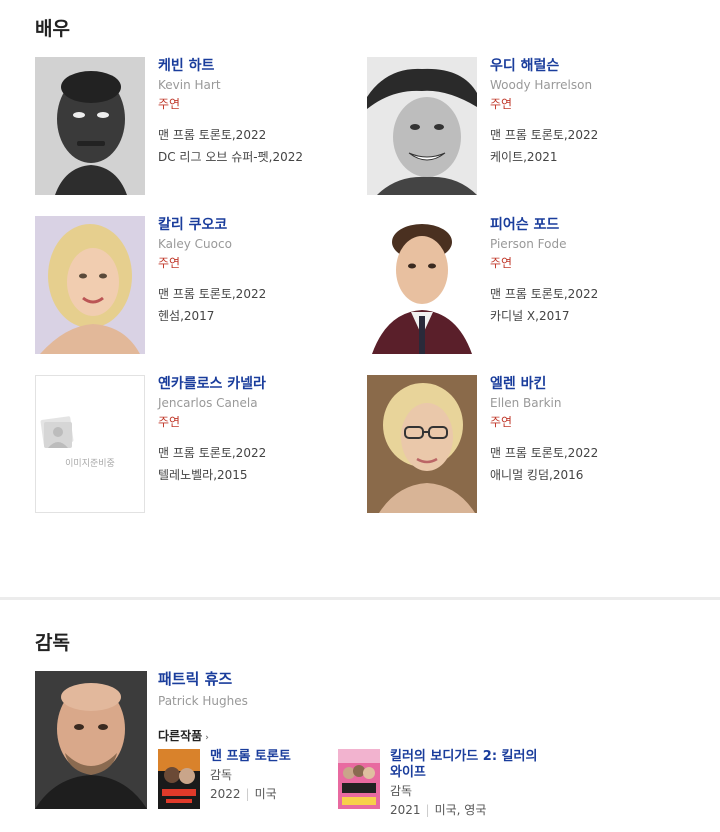 The height and width of the screenshot is (832, 720). What do you see at coordinates (256, 66) in the screenshot?
I see `actor-name-link: 케빈 하트` at bounding box center [256, 66].